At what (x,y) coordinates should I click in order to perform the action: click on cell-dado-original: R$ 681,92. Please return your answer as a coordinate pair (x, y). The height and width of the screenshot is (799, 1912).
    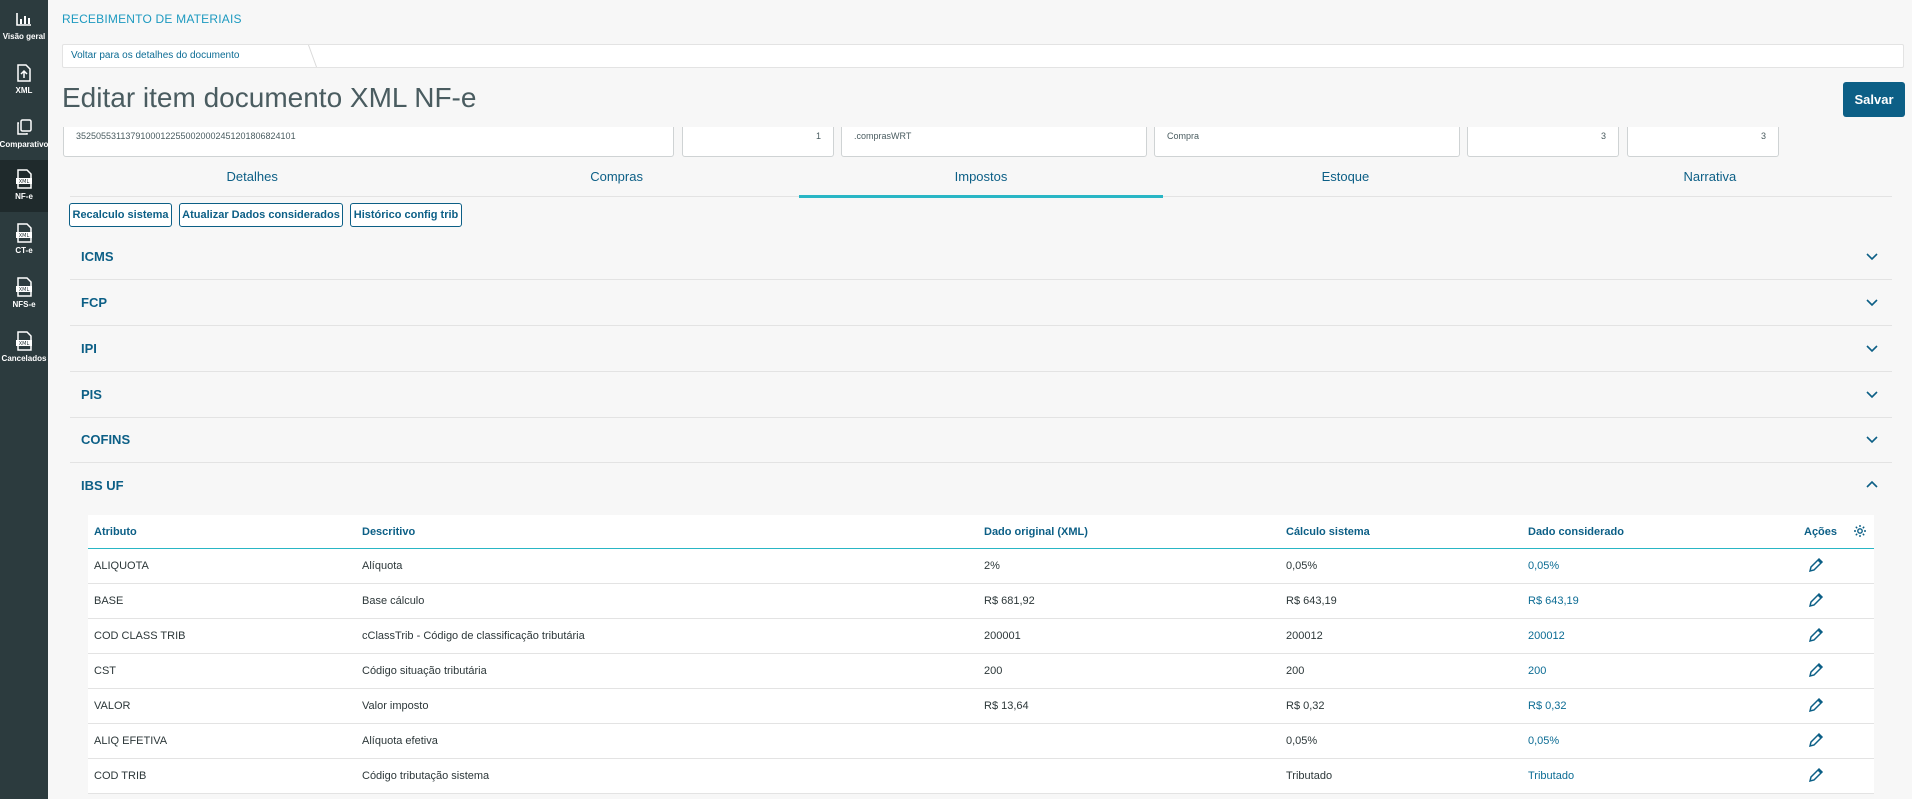
    Looking at the image, I should click on (1009, 601).